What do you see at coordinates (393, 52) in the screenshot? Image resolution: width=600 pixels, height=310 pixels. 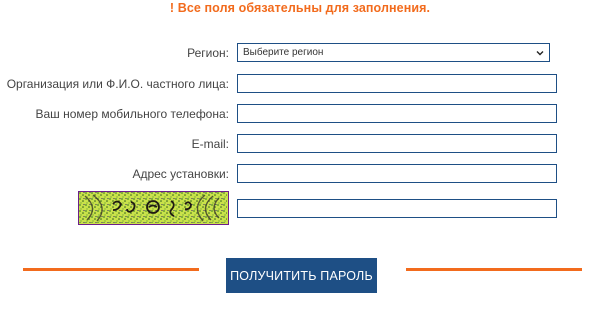 I see `region-select: Выберите регион` at bounding box center [393, 52].